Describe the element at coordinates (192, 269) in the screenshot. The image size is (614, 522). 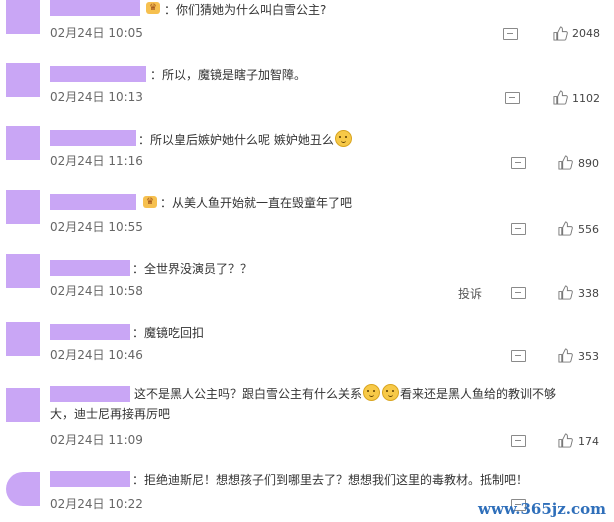
I see `comment-text: ：全世界没演员了？？` at that location.